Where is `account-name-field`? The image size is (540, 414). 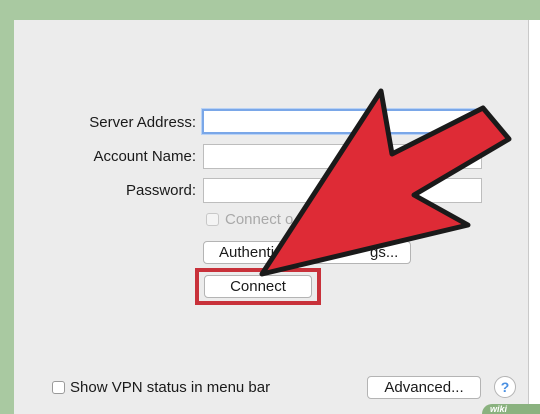
account-name-field is located at coordinates (342, 156).